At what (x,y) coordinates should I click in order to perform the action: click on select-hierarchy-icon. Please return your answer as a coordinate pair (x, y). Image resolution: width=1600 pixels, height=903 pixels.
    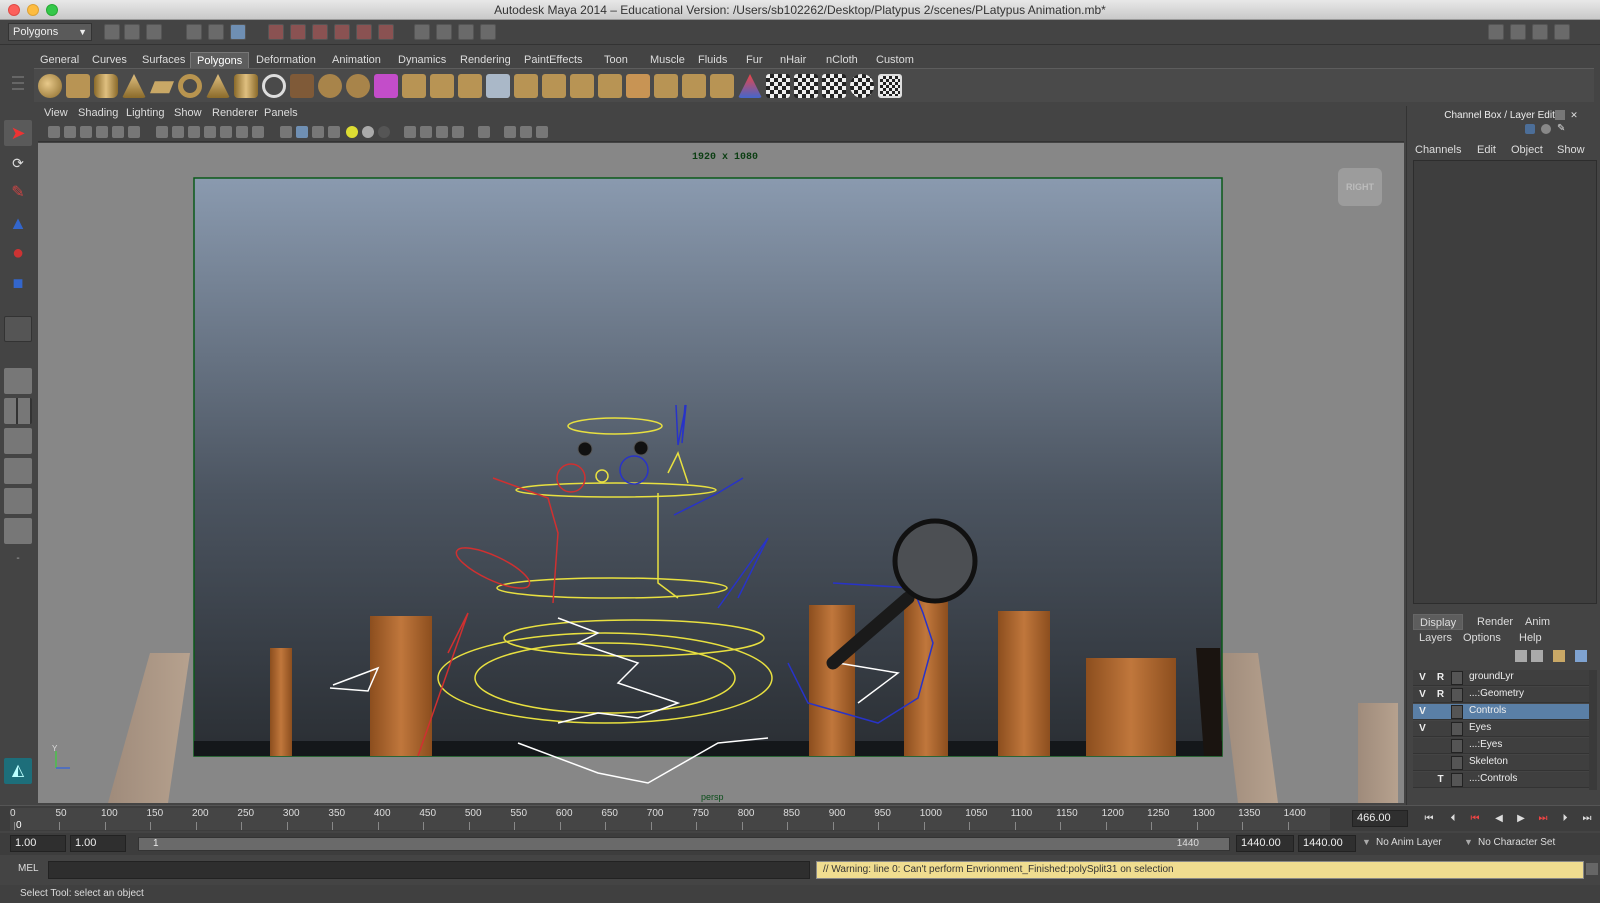
    Looking at the image, I should click on (194, 32).